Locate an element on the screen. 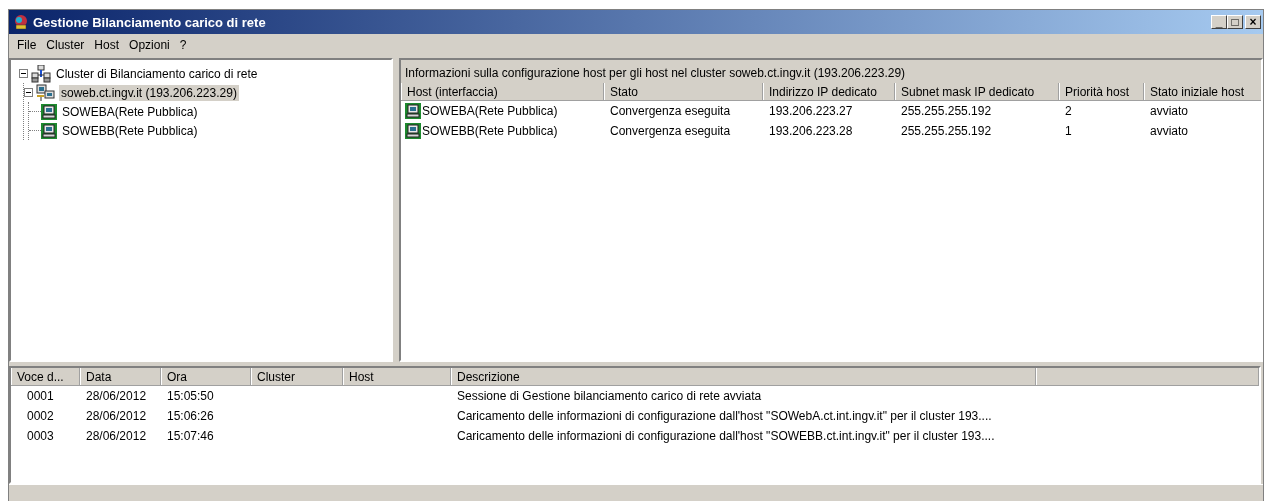 This screenshot has height=501, width=1268. table-cell: Sessione di Gestione bilanciamento carico di rete avviata is located at coordinates (609, 396).